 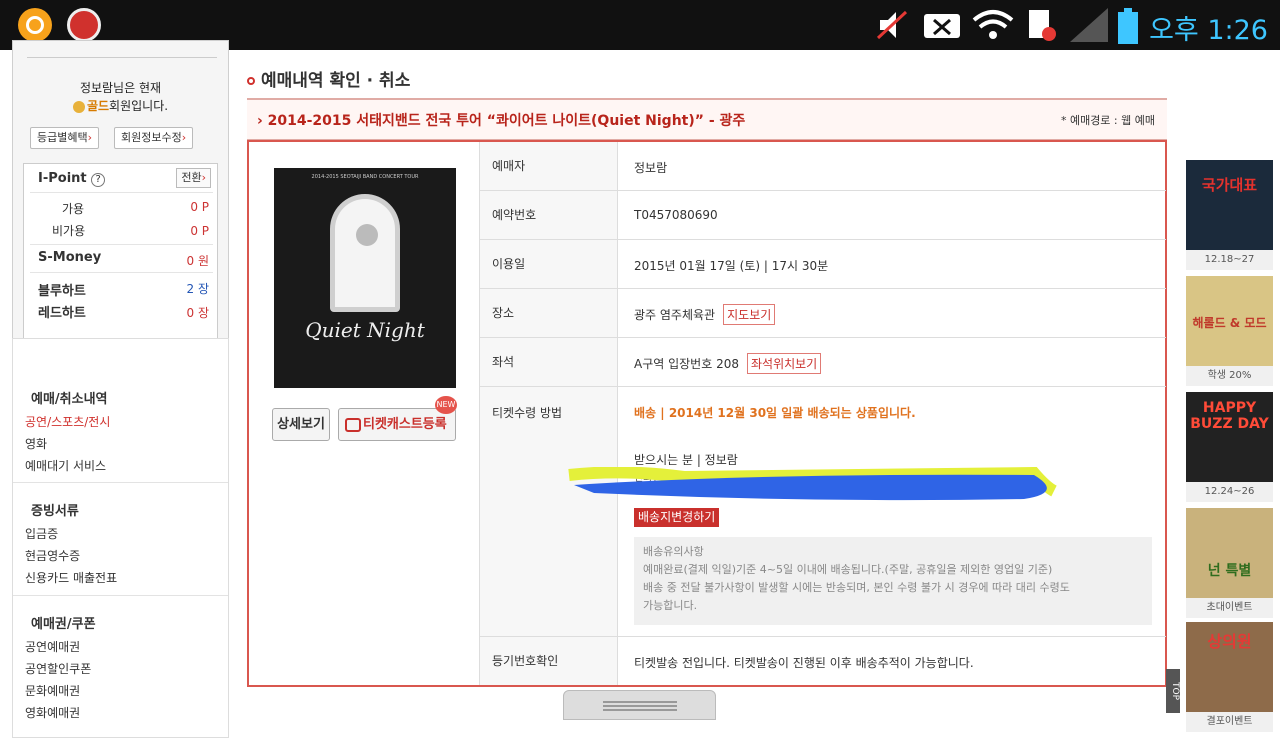 What do you see at coordinates (549, 661) in the screenshot?
I see `registered-label: 등기번호확인` at bounding box center [549, 661].